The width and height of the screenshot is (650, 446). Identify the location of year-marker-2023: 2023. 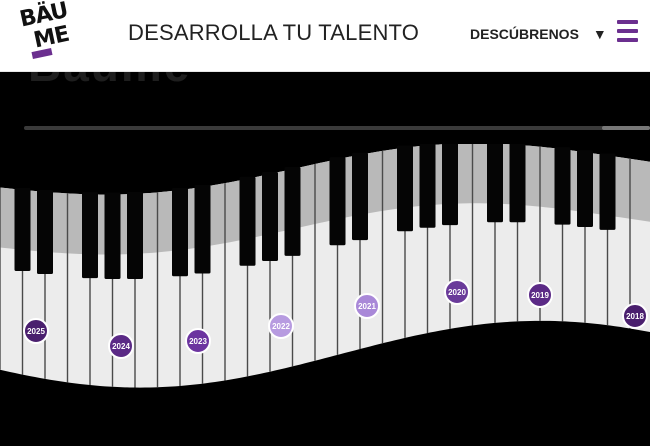
(198, 341).